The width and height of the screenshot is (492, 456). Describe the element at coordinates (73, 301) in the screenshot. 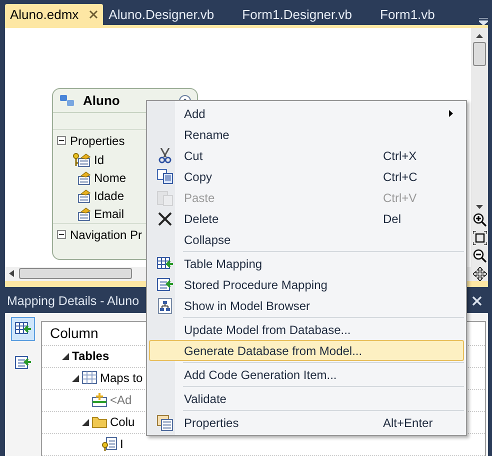

I see `panel-title: Mapping Details - Aluno` at that location.